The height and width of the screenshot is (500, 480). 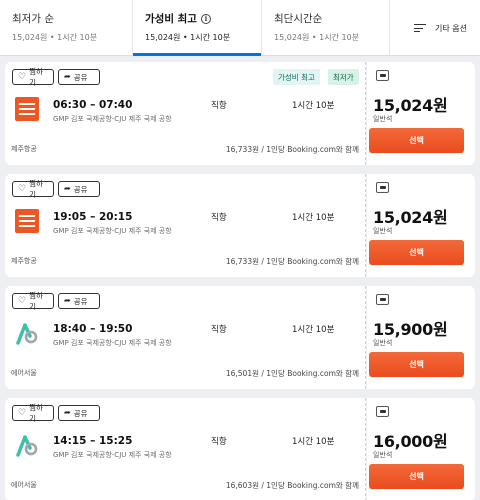 I want to click on best-value-badge: 가성비 최고, so click(x=296, y=77).